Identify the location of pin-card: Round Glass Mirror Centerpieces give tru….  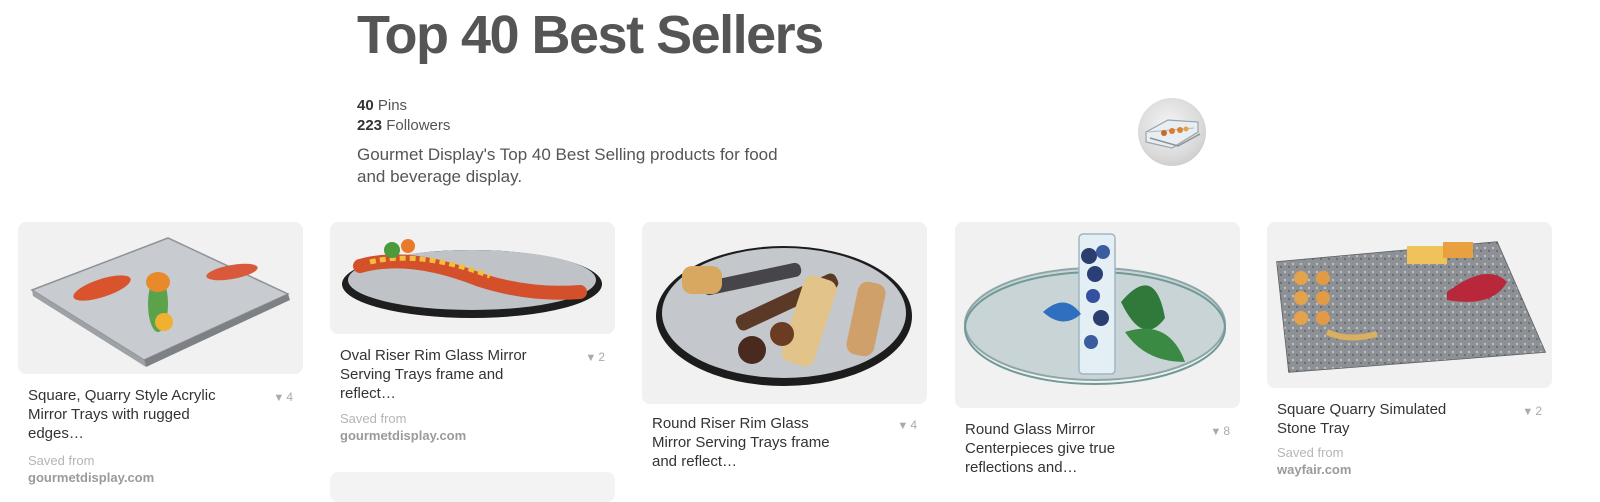
(1097, 358).